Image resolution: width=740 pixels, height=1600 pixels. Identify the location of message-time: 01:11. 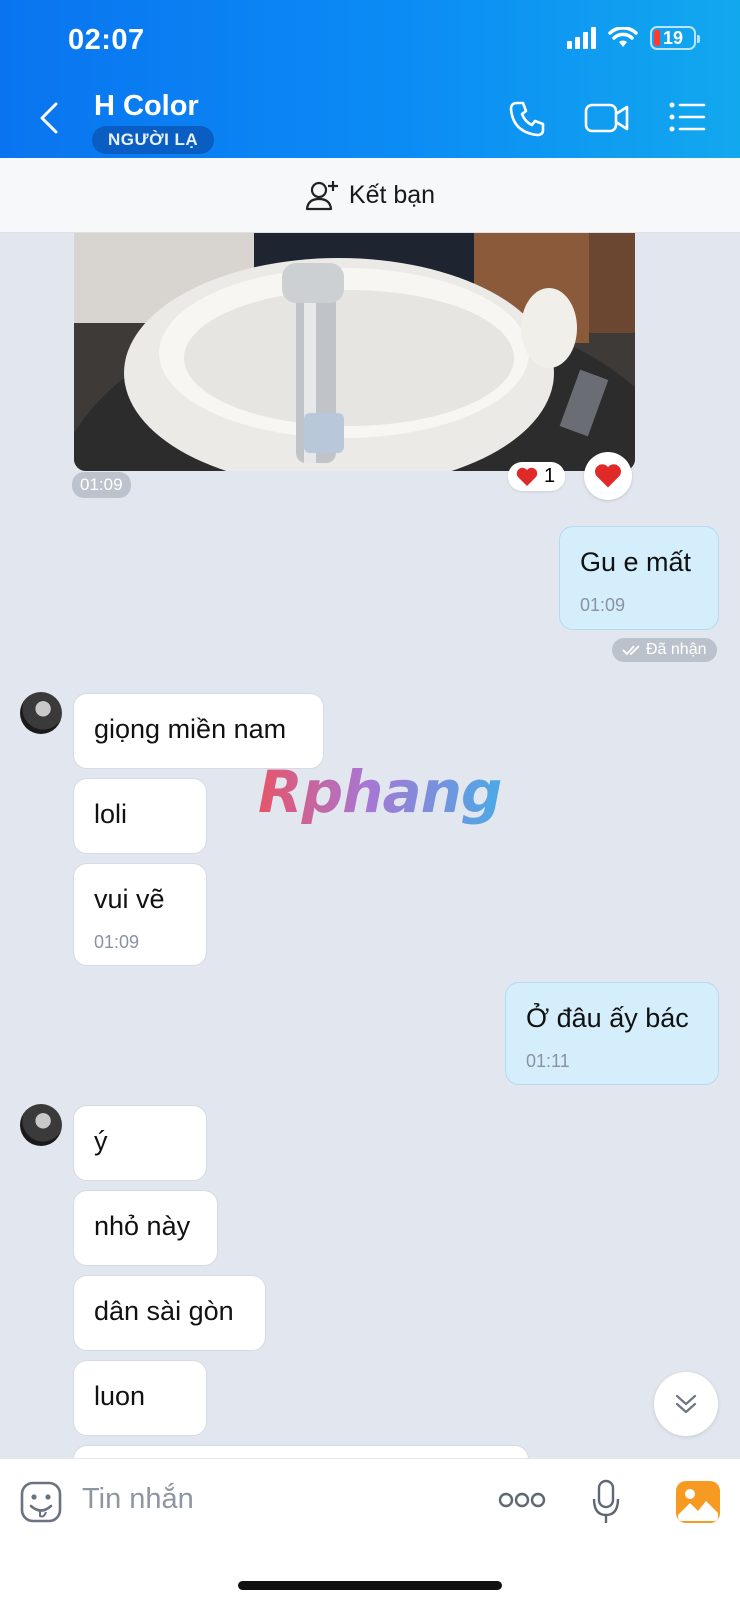
(548, 1061).